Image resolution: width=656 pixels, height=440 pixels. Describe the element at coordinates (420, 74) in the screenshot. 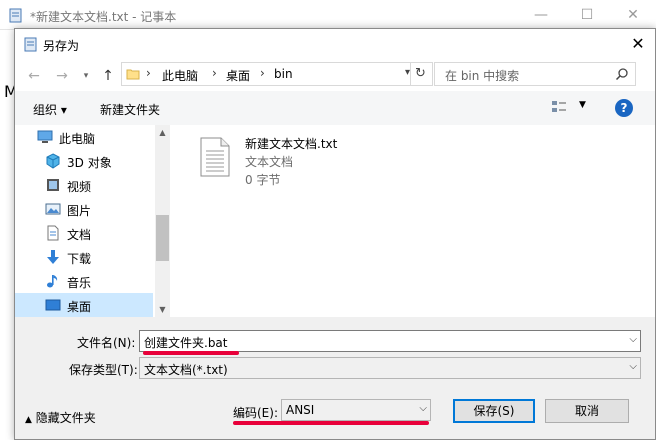

I see `refresh-icon: ↻` at that location.